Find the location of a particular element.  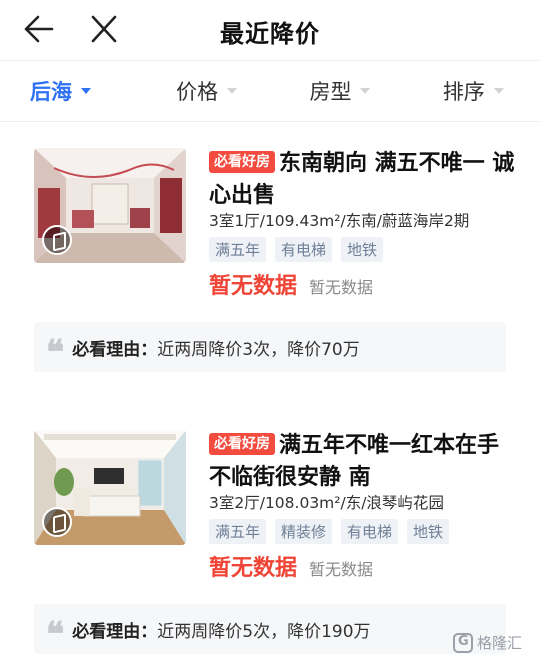

filter-sort-label: 排序 is located at coordinates (463, 92).